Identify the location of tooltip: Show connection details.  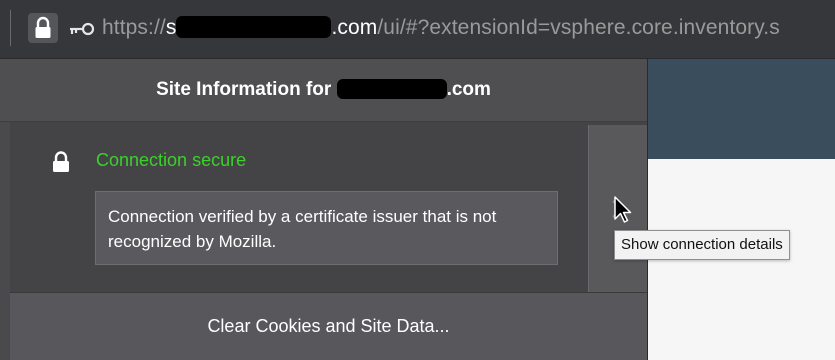
(702, 245).